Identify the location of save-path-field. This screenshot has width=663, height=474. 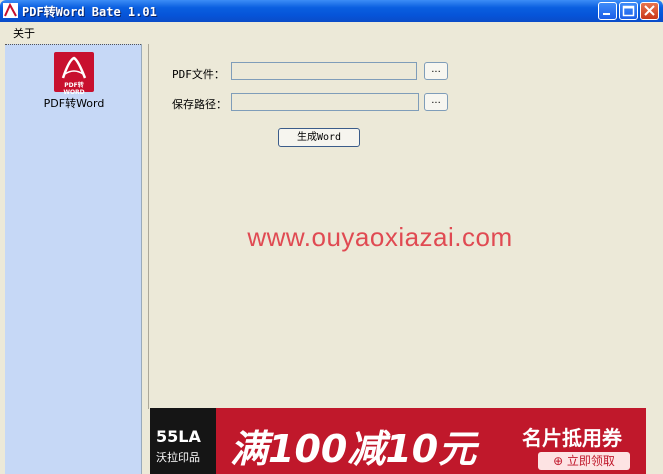
(325, 102).